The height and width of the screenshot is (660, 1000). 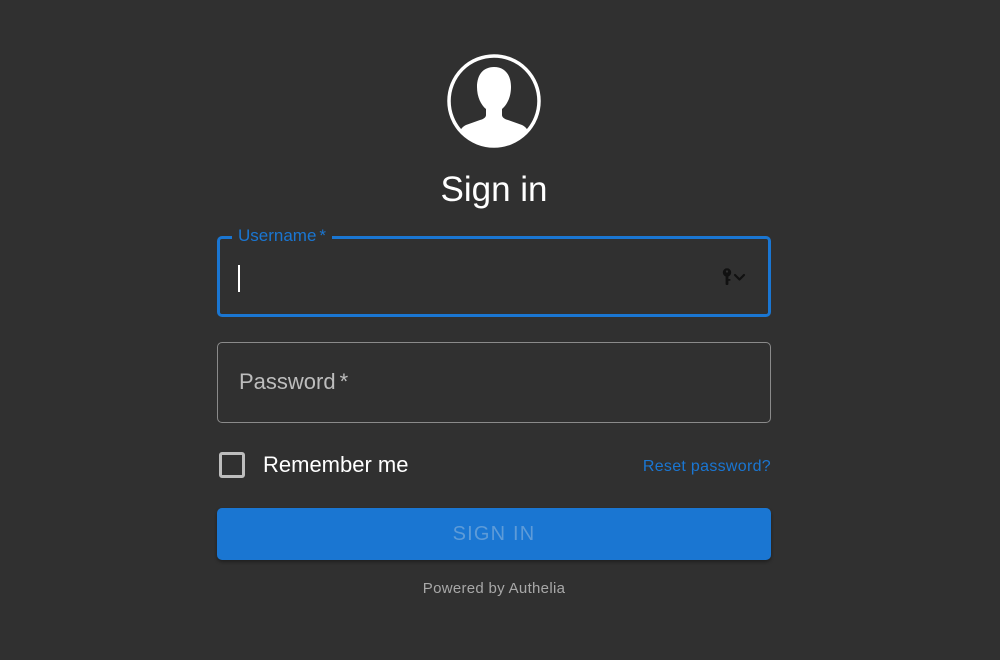 I want to click on user-avatar-icon, so click(x=494, y=101).